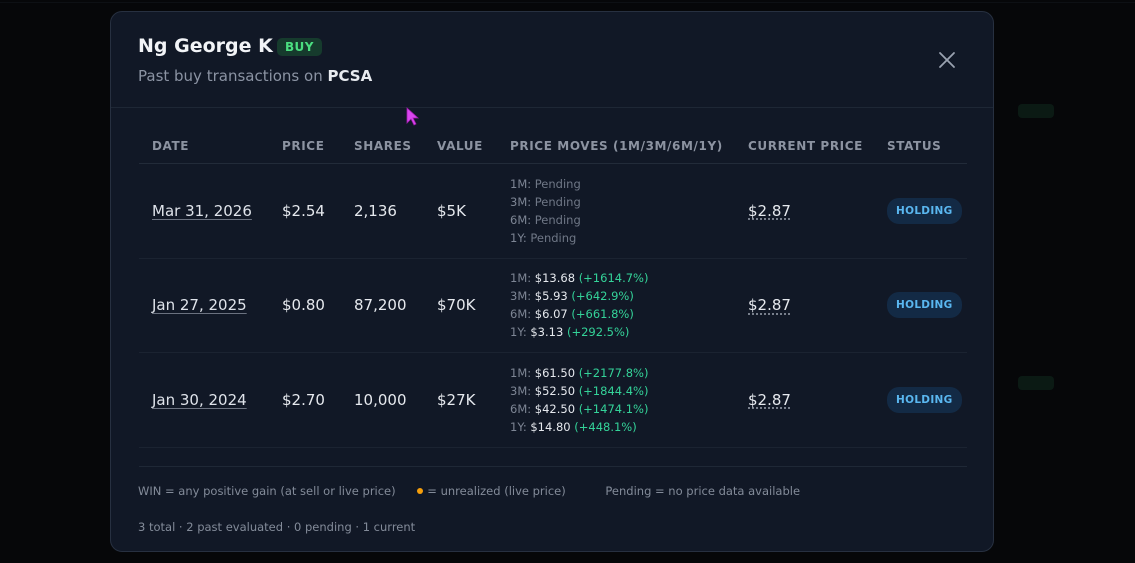  I want to click on price-move-line: 1M: $61.50 (+2177.8%), so click(622, 373).